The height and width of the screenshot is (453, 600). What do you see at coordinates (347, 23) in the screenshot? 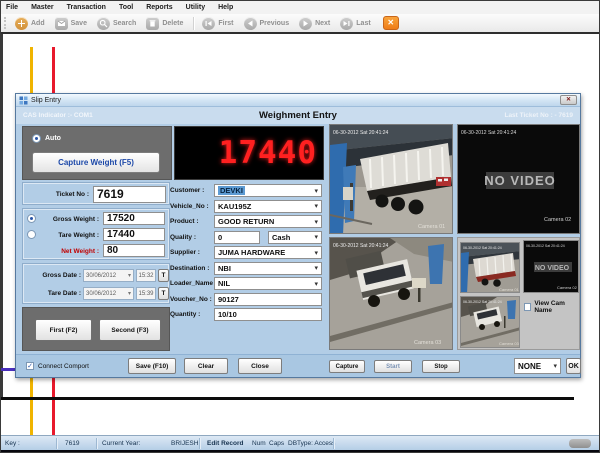
I see `skip-last-icon` at bounding box center [347, 23].